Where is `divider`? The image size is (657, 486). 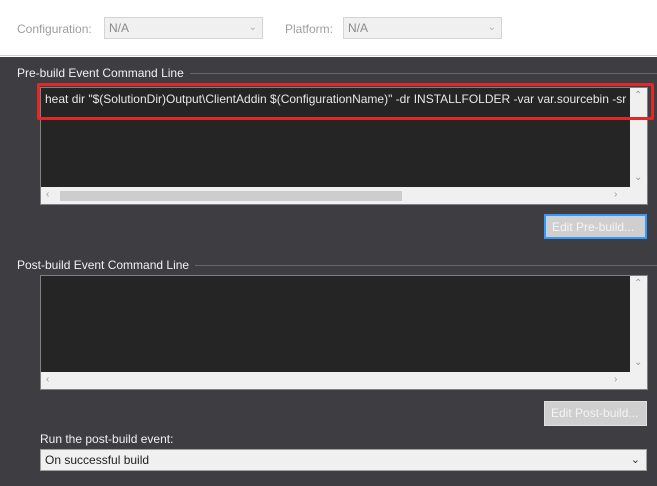 divider is located at coordinates (328, 55).